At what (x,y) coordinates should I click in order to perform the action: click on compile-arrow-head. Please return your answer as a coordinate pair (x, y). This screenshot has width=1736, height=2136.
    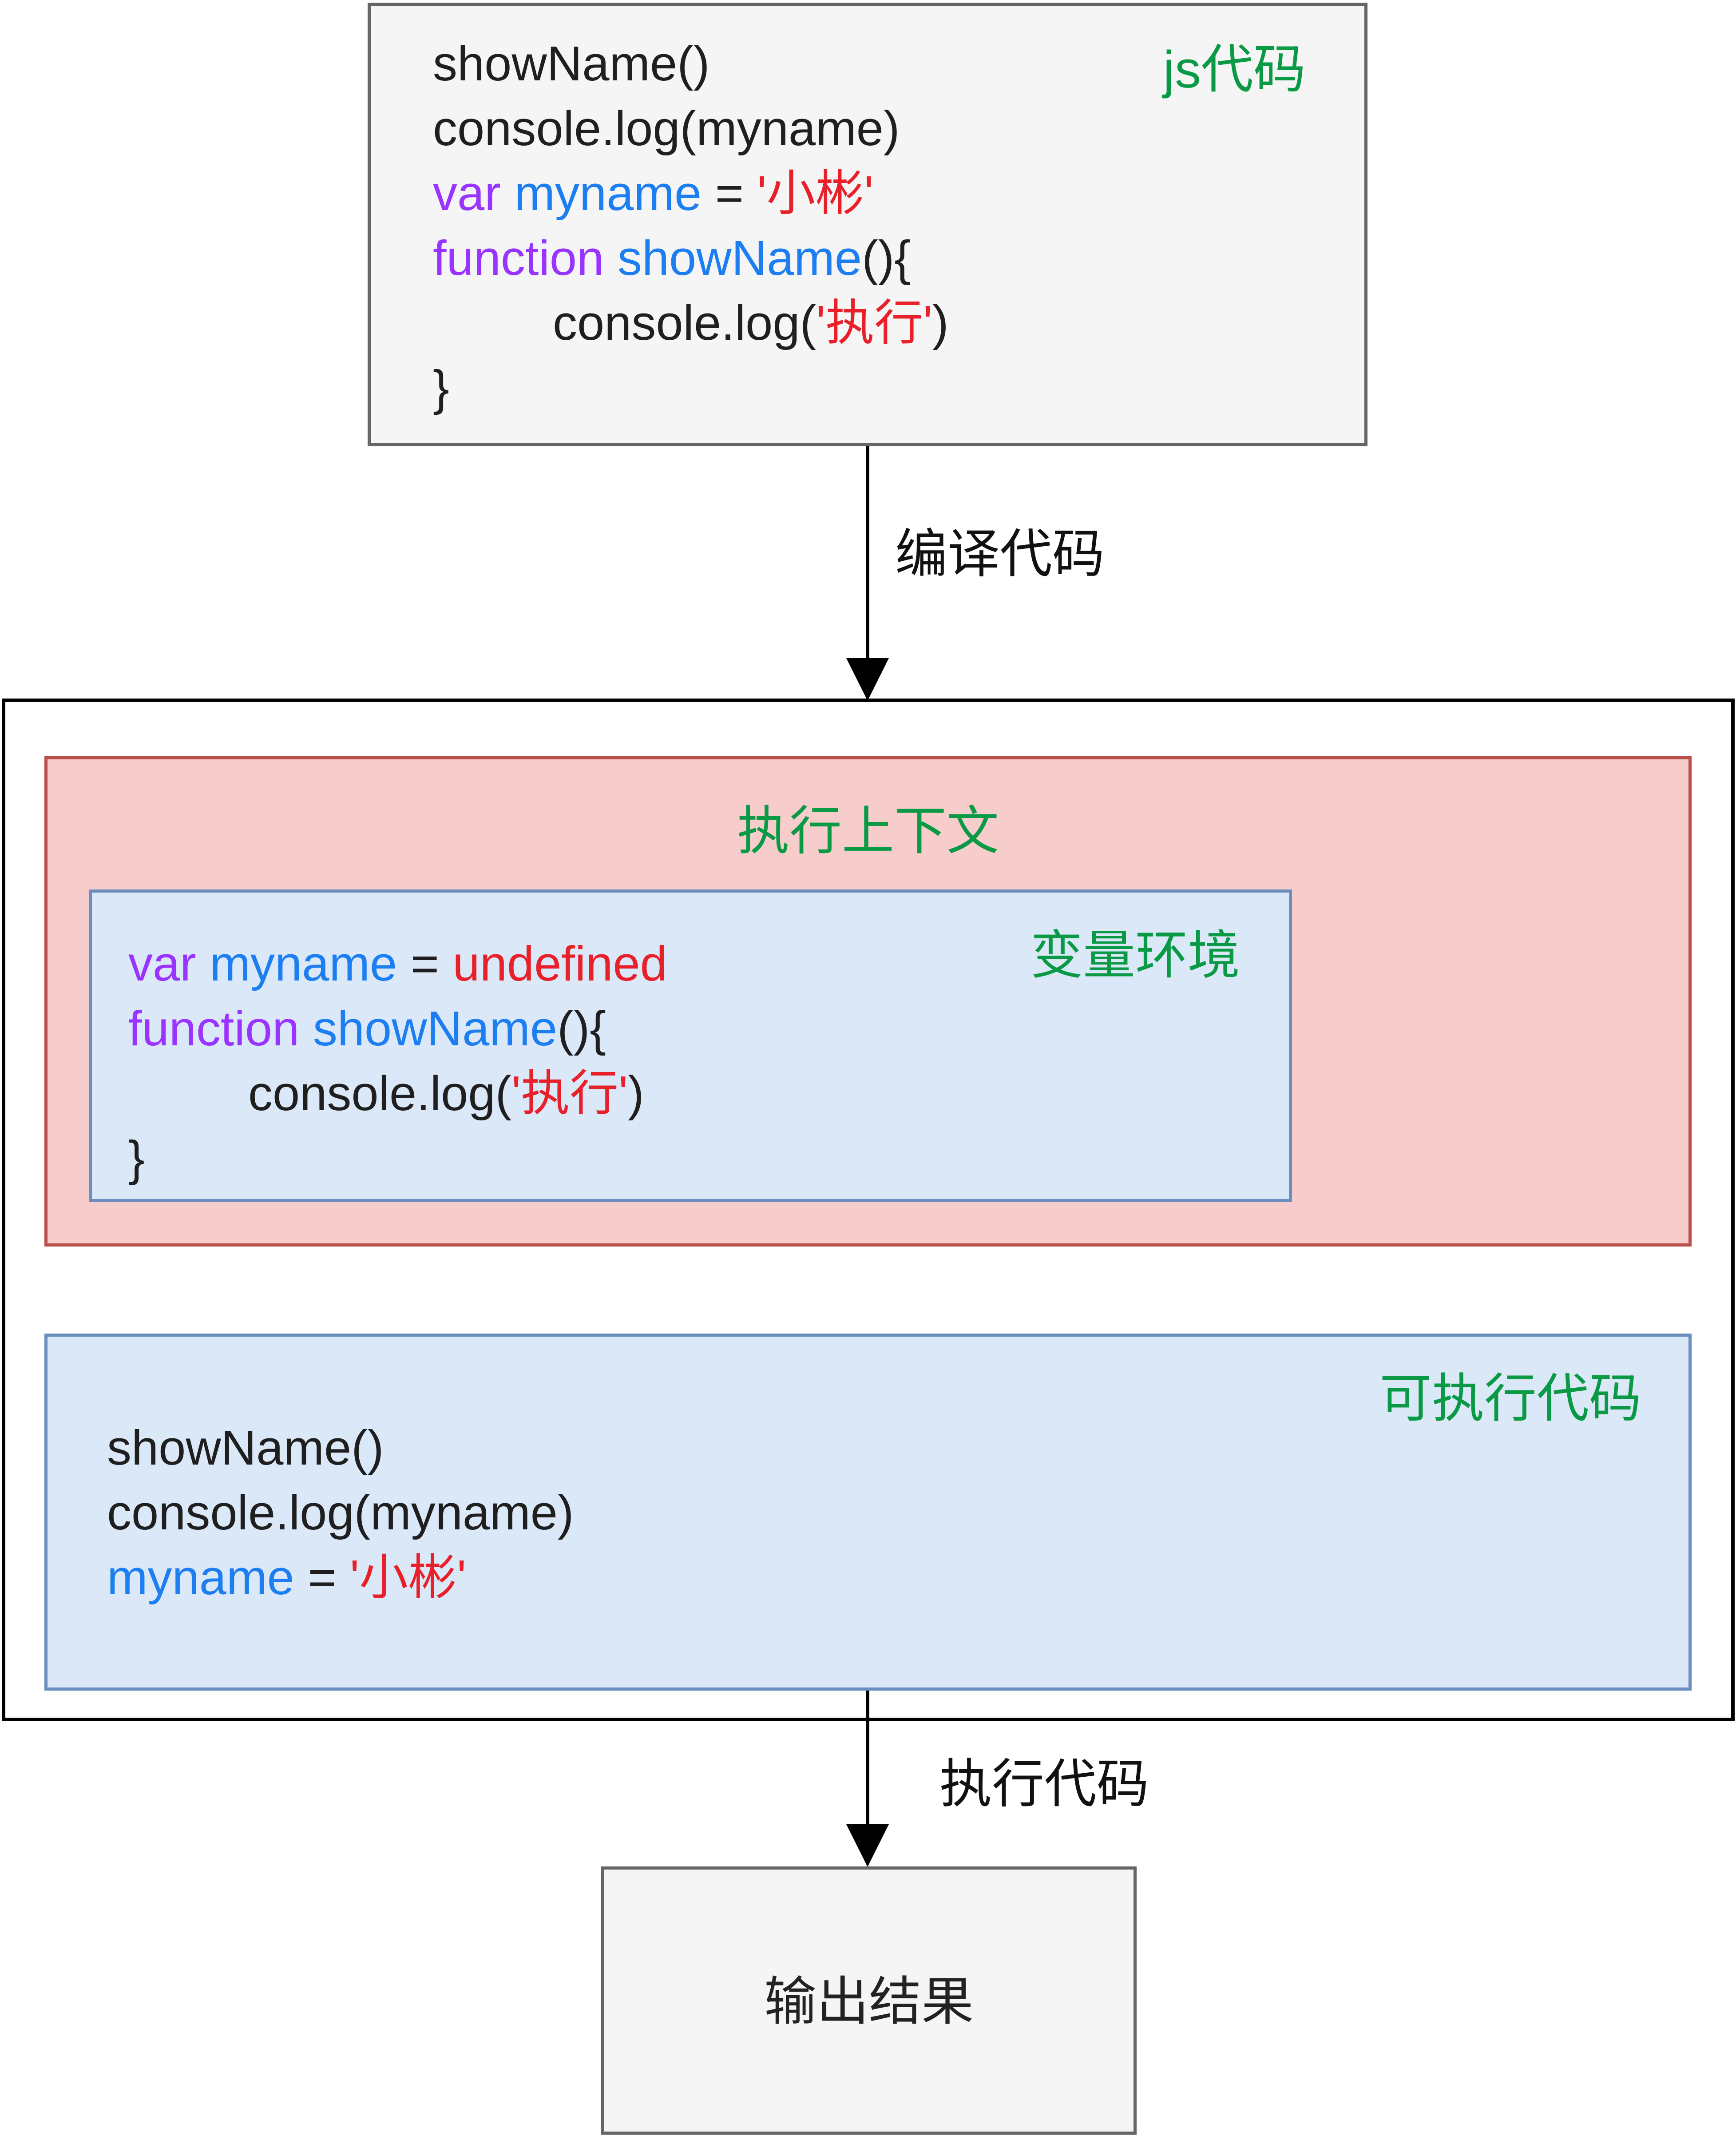
    Looking at the image, I should click on (867, 679).